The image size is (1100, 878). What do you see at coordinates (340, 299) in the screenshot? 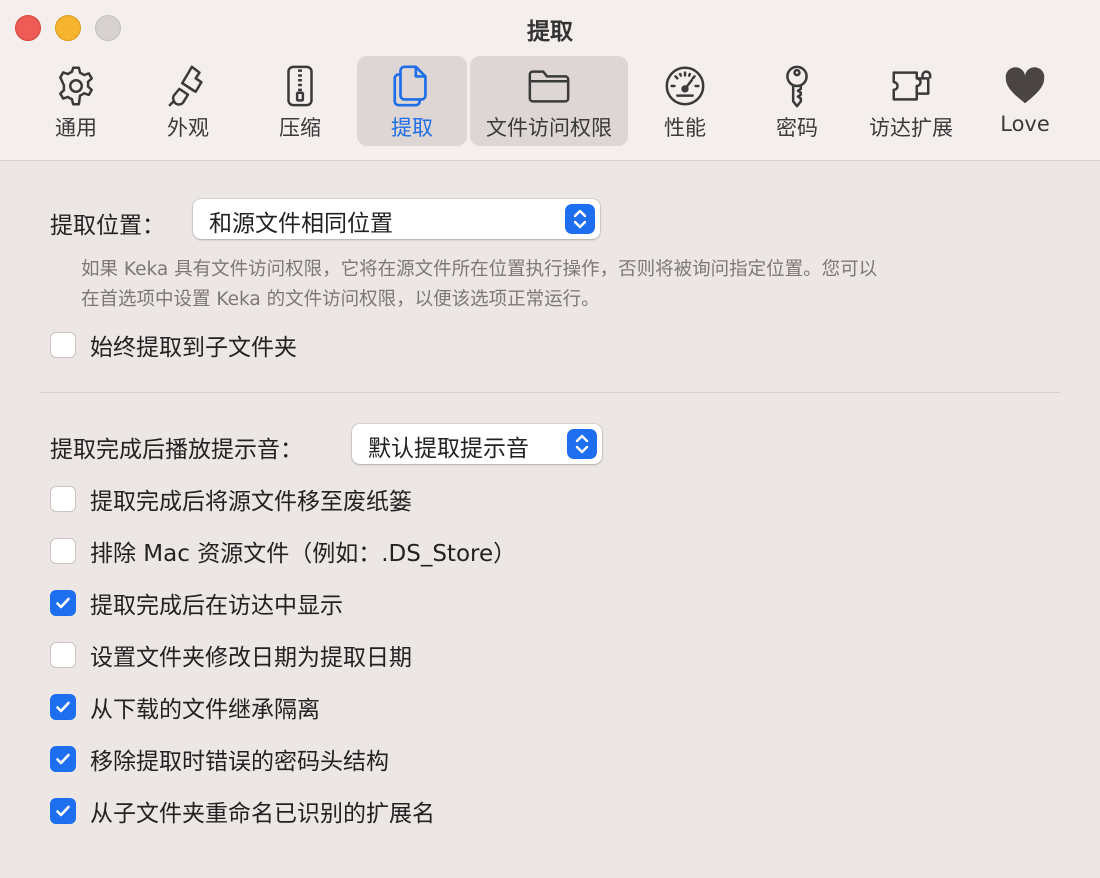
I see `help-line: 在首选项中设置 Keka 的文件访问权限，以便该选项正常运行。` at bounding box center [340, 299].